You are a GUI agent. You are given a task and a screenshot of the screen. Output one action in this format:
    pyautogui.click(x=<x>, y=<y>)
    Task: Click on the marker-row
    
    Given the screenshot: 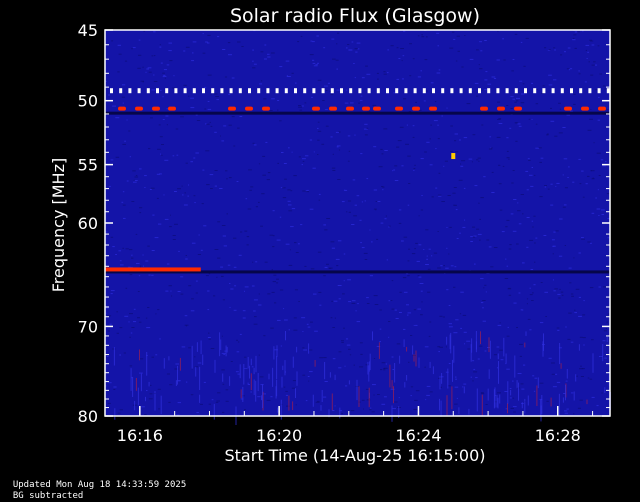 What is the action you would take?
    pyautogui.click(x=360, y=91)
    